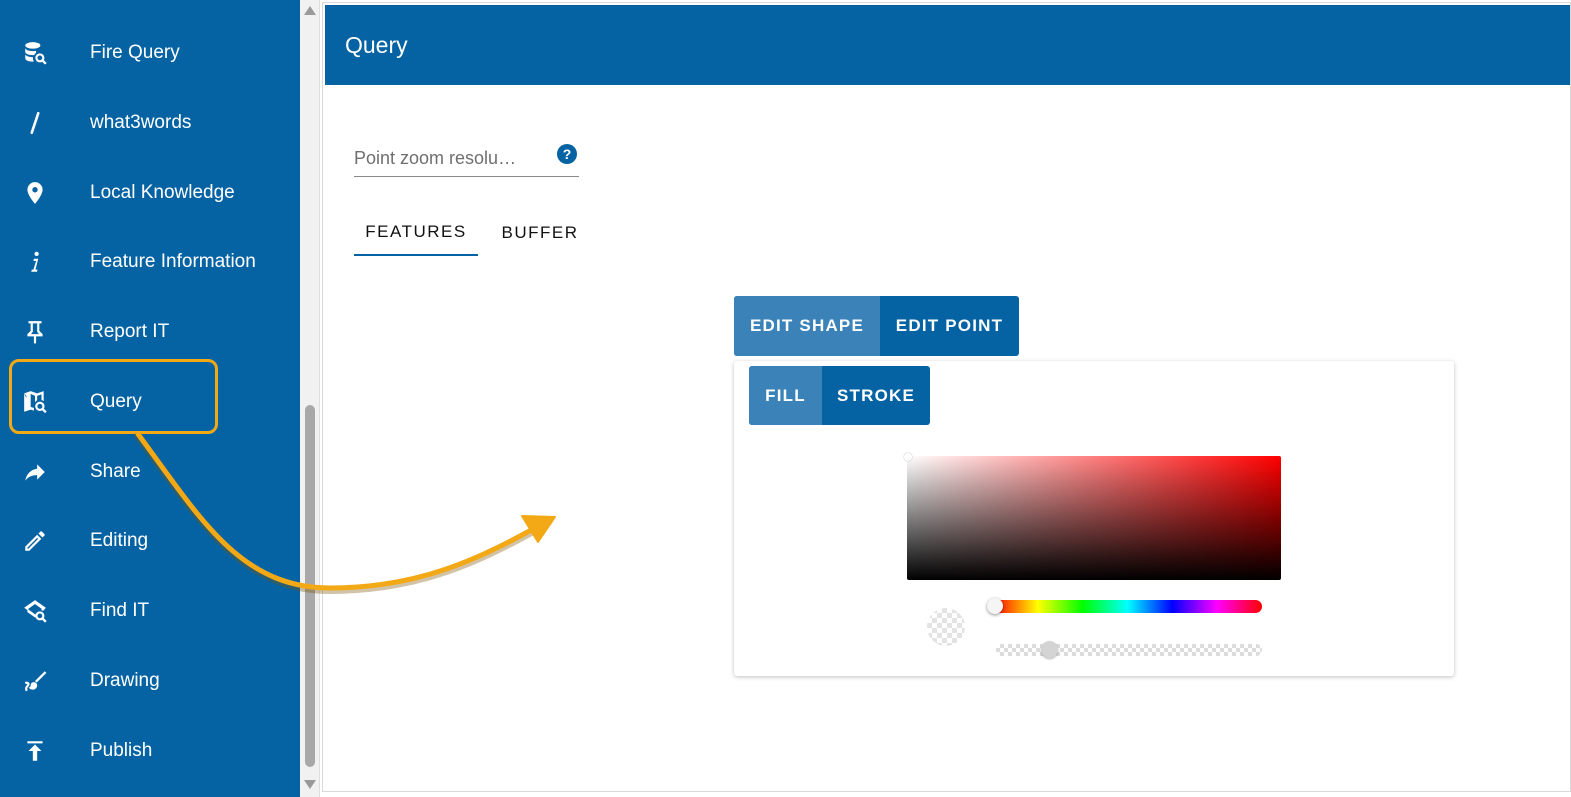 The height and width of the screenshot is (797, 1571). I want to click on info-icon, so click(35, 262).